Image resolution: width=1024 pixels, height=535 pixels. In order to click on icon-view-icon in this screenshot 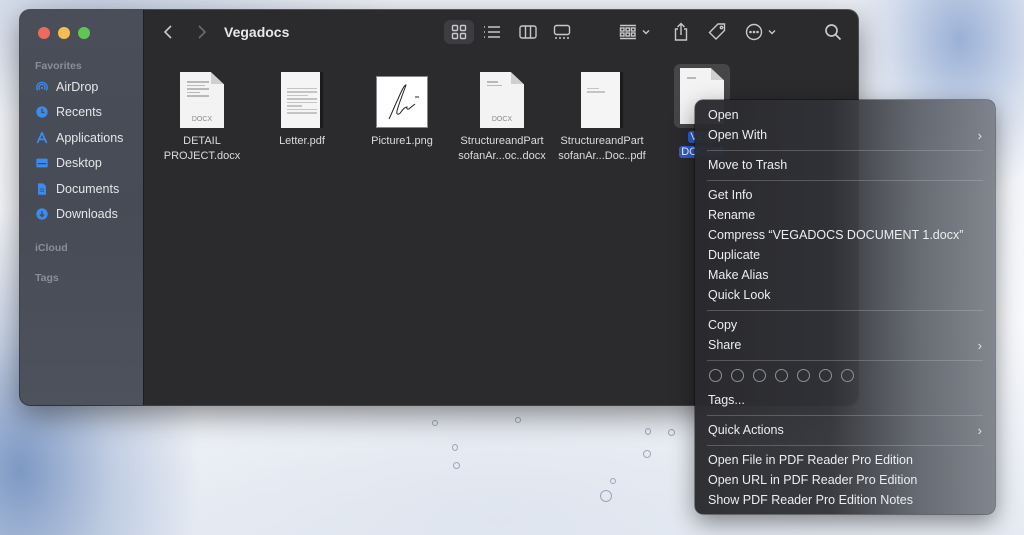, I will do `click(459, 32)`.